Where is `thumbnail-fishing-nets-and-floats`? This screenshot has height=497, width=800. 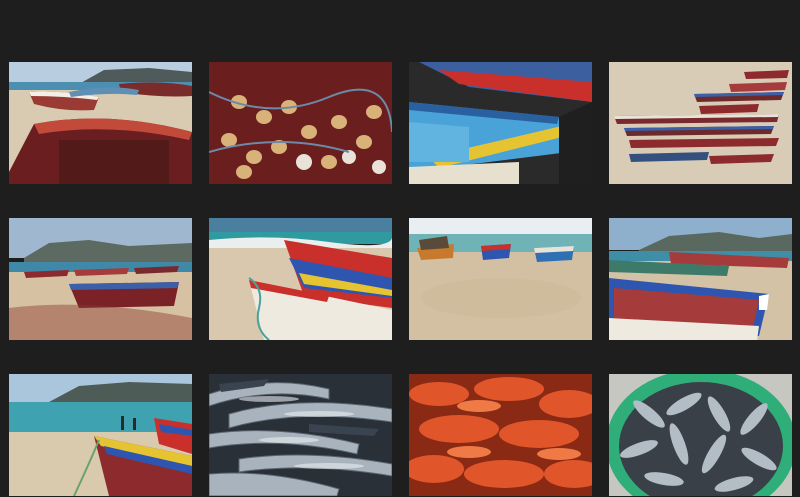
thumbnail-fishing-nets-and-floats is located at coordinates (300, 123).